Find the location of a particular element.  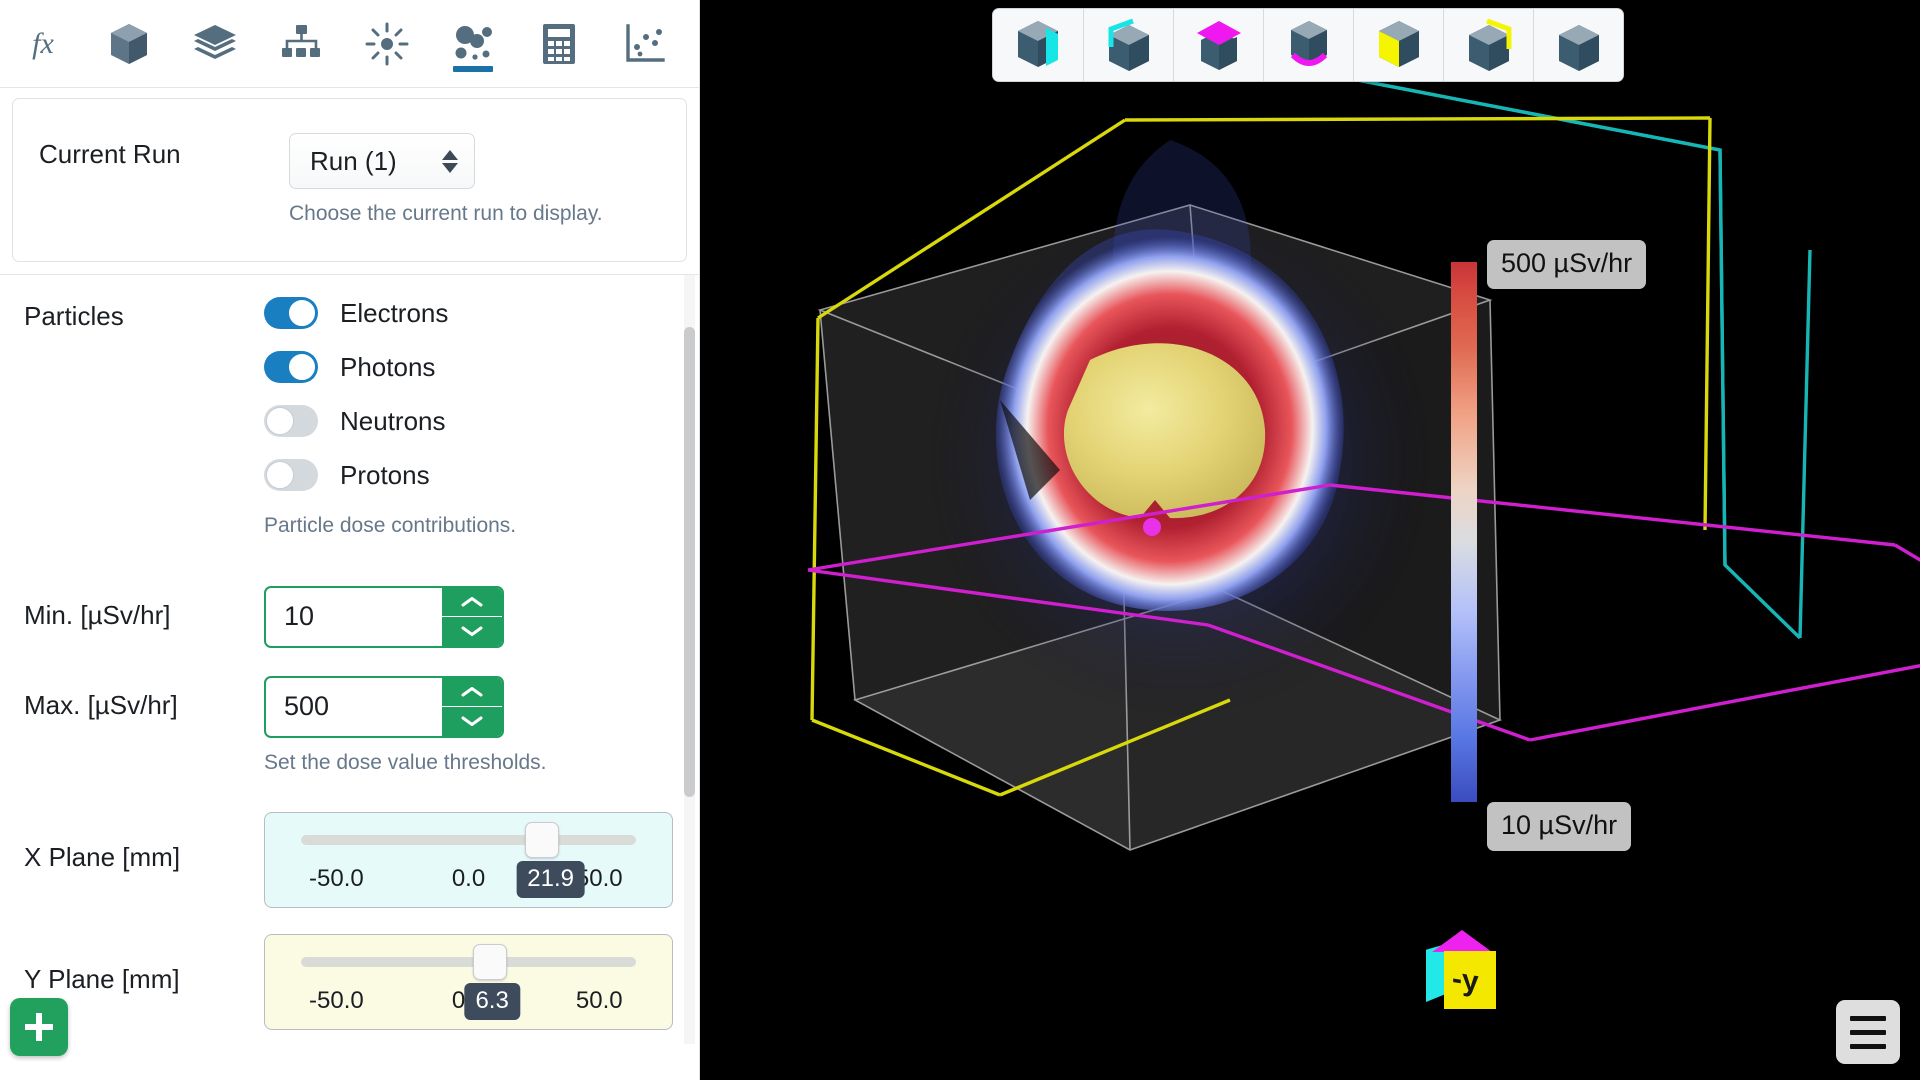

view-x-plane-right-button is located at coordinates (1038, 45).